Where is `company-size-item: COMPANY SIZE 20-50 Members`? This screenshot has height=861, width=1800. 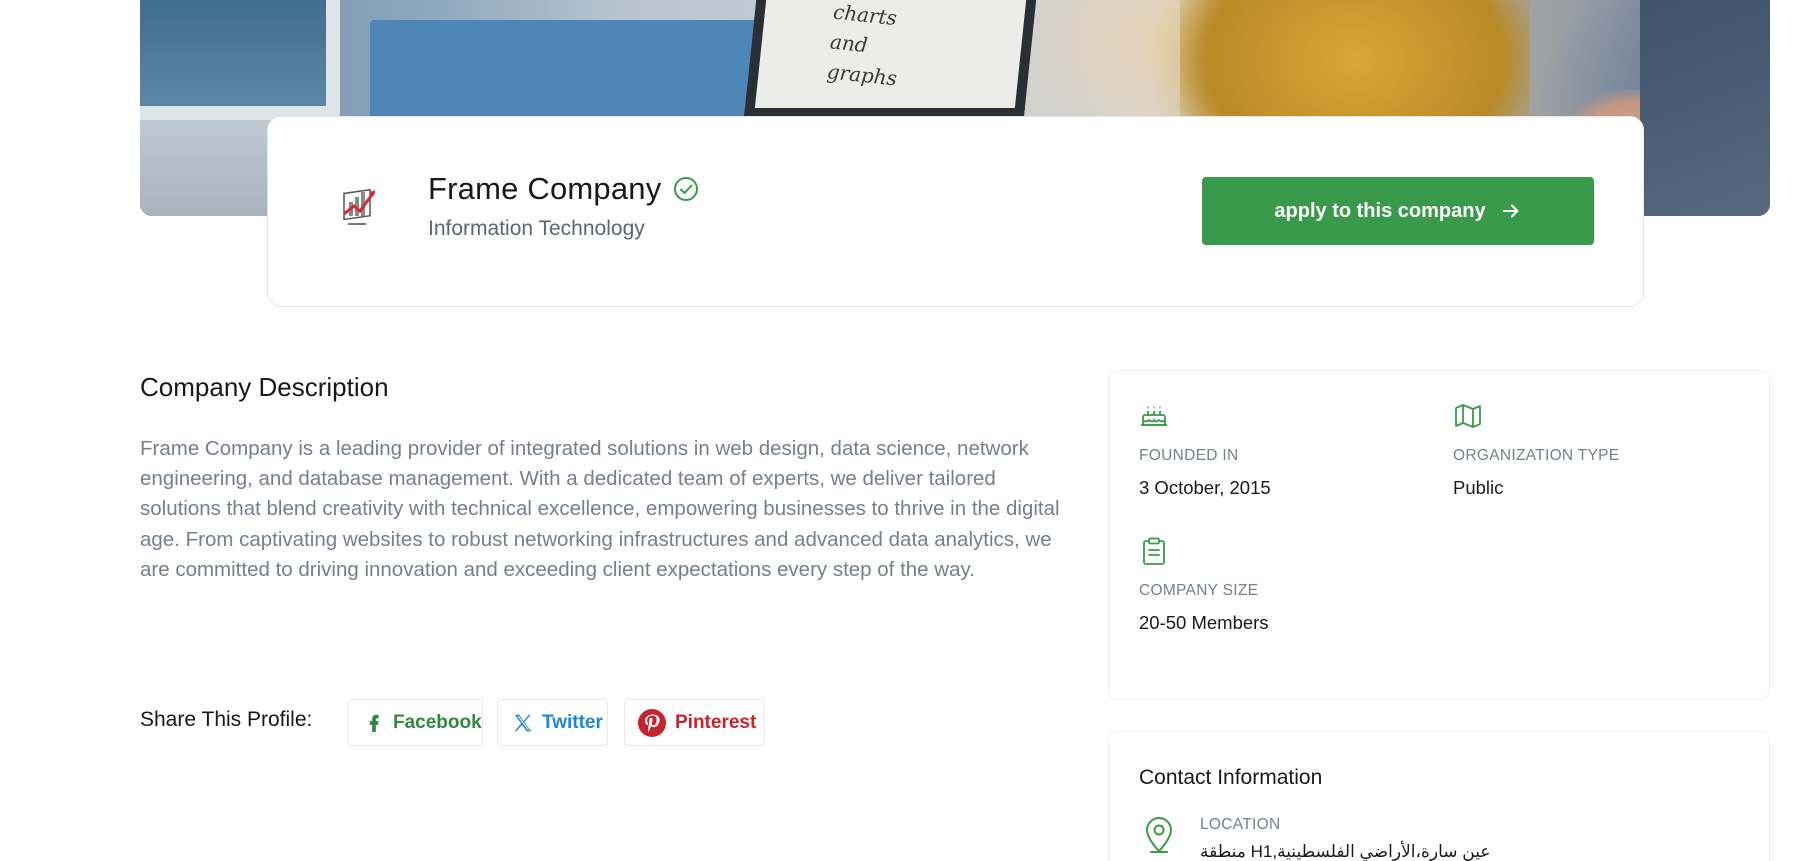 company-size-item: COMPANY SIZE 20-50 Members is located at coordinates (1204, 585).